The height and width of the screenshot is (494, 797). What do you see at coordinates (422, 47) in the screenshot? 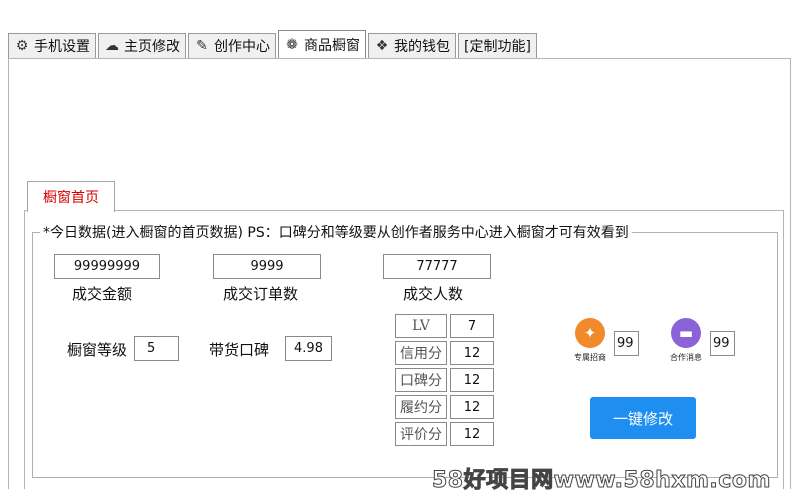
I see `tab-label: 我的钱包` at bounding box center [422, 47].